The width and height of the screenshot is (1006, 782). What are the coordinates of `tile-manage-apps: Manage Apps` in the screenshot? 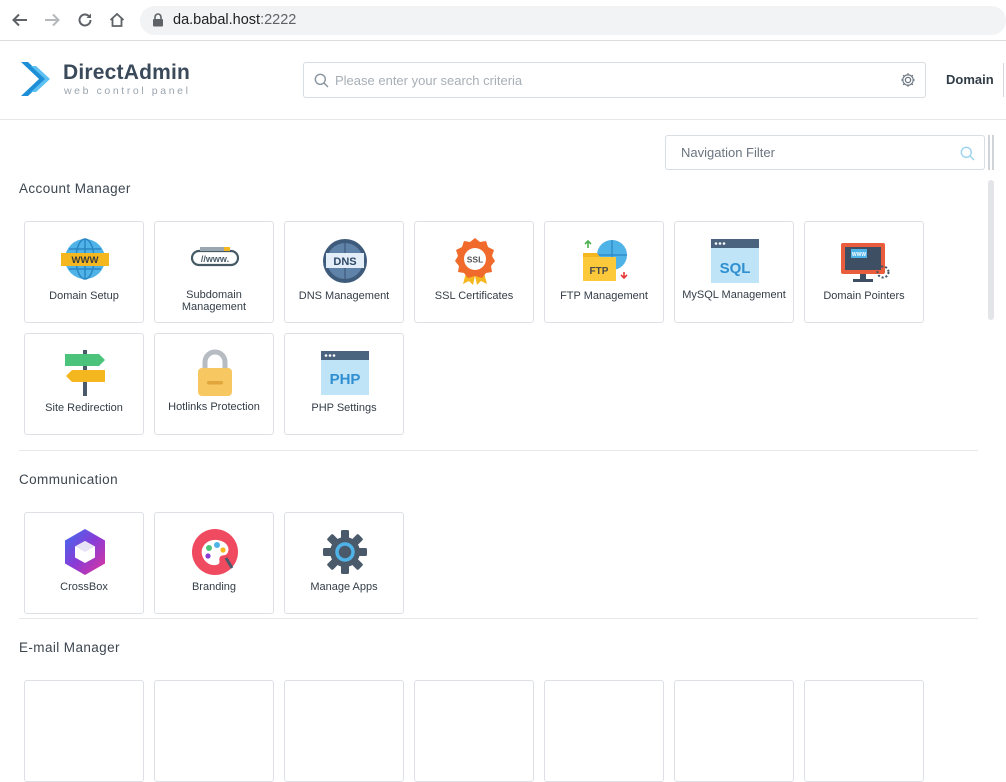 It's located at (344, 563).